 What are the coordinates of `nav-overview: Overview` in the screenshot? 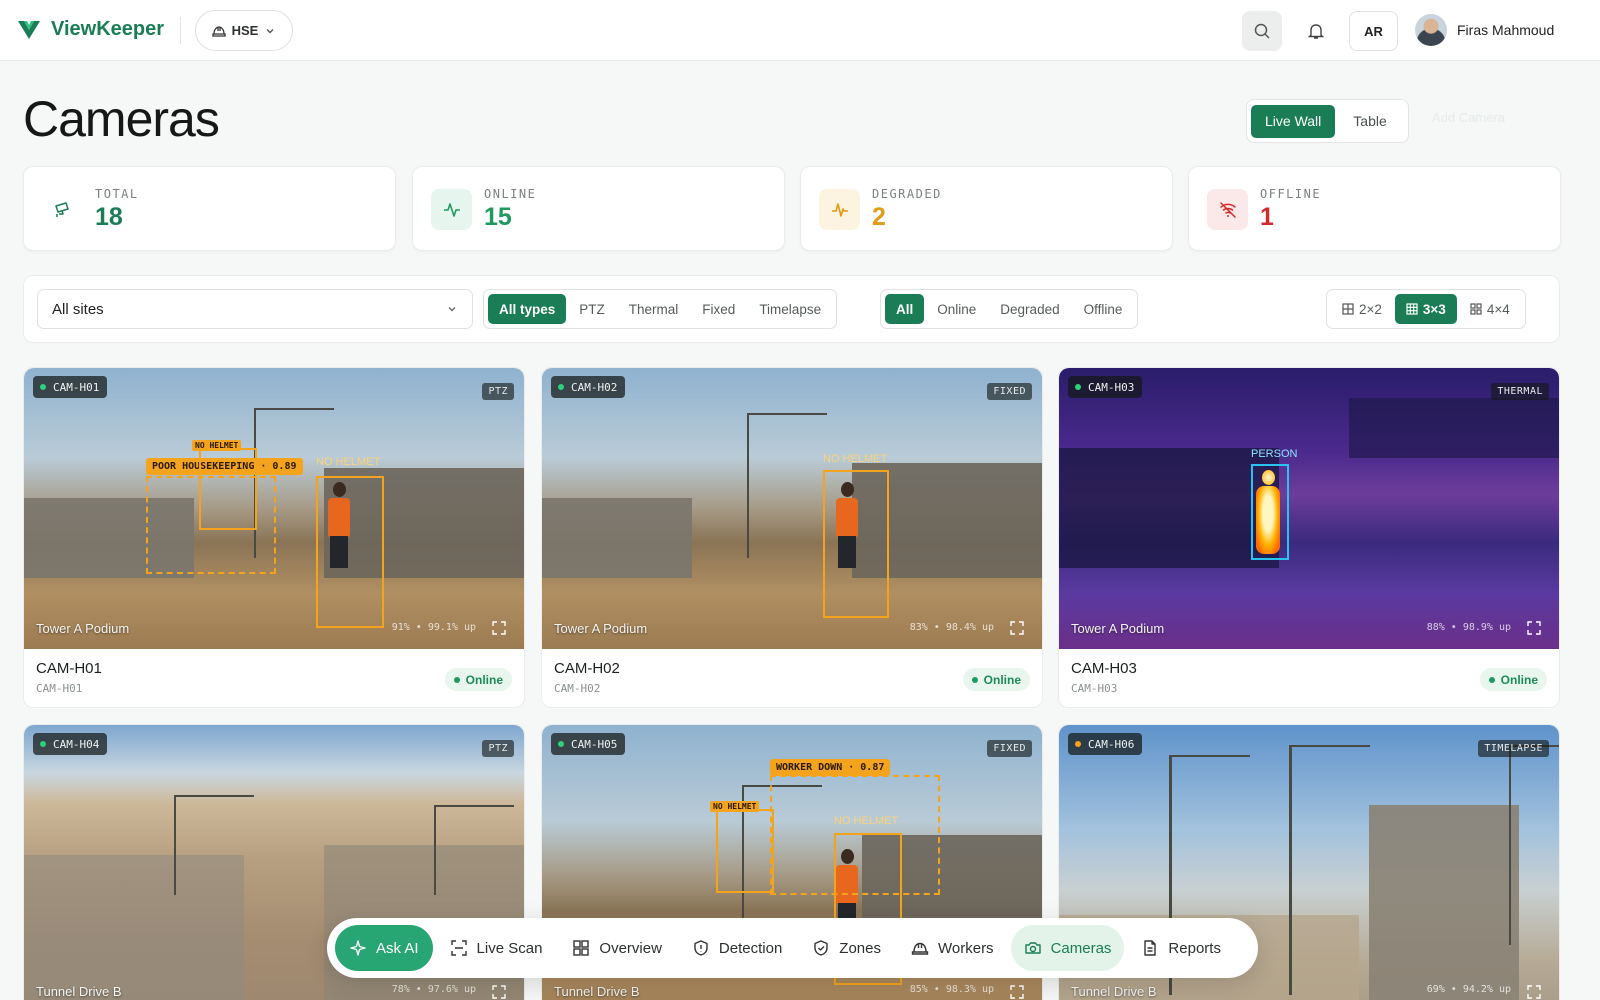 It's located at (617, 948).